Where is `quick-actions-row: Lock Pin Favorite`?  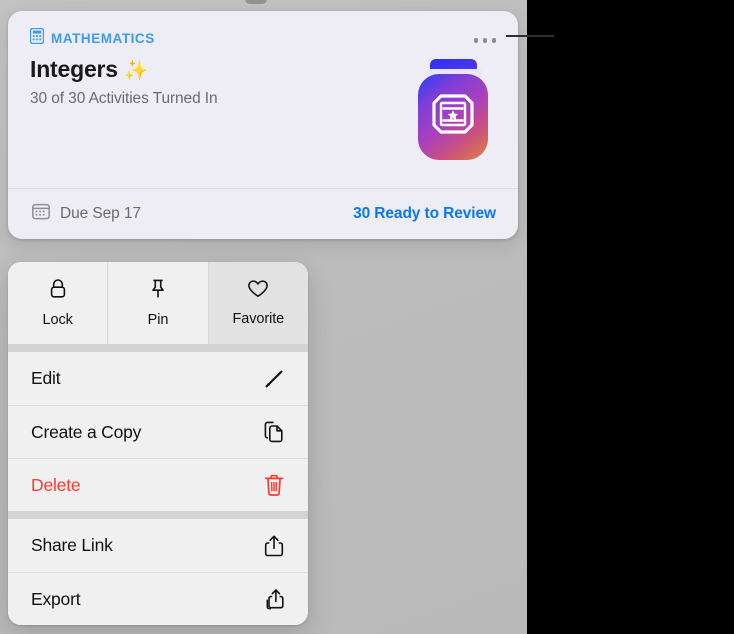 quick-actions-row: Lock Pin Favorite is located at coordinates (158, 303).